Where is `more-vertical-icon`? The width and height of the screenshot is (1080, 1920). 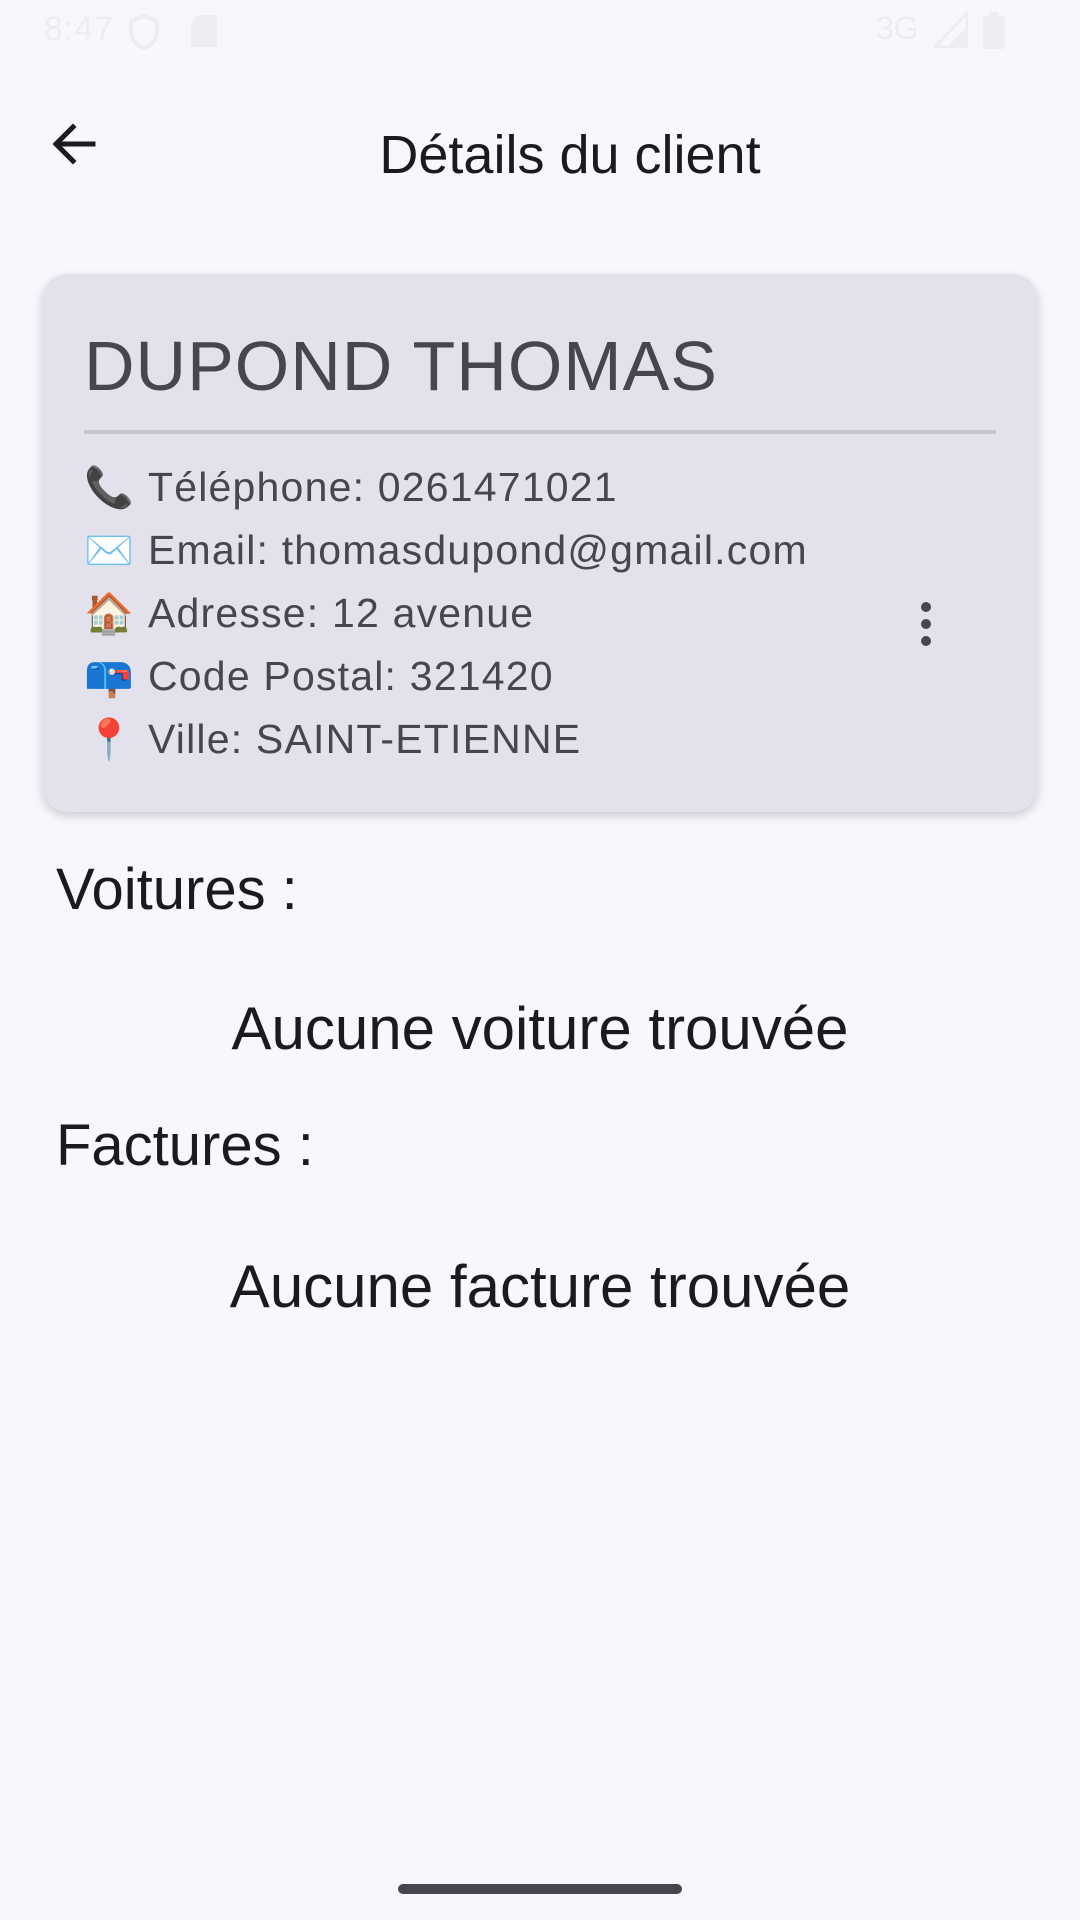 more-vertical-icon is located at coordinates (926, 607).